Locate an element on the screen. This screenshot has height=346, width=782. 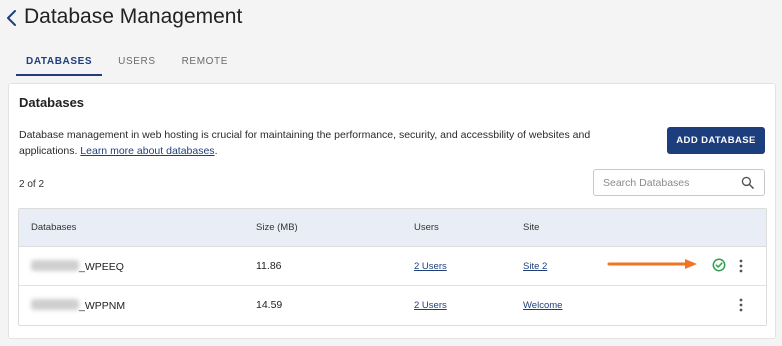
column-header-users: Users is located at coordinates (426, 227).